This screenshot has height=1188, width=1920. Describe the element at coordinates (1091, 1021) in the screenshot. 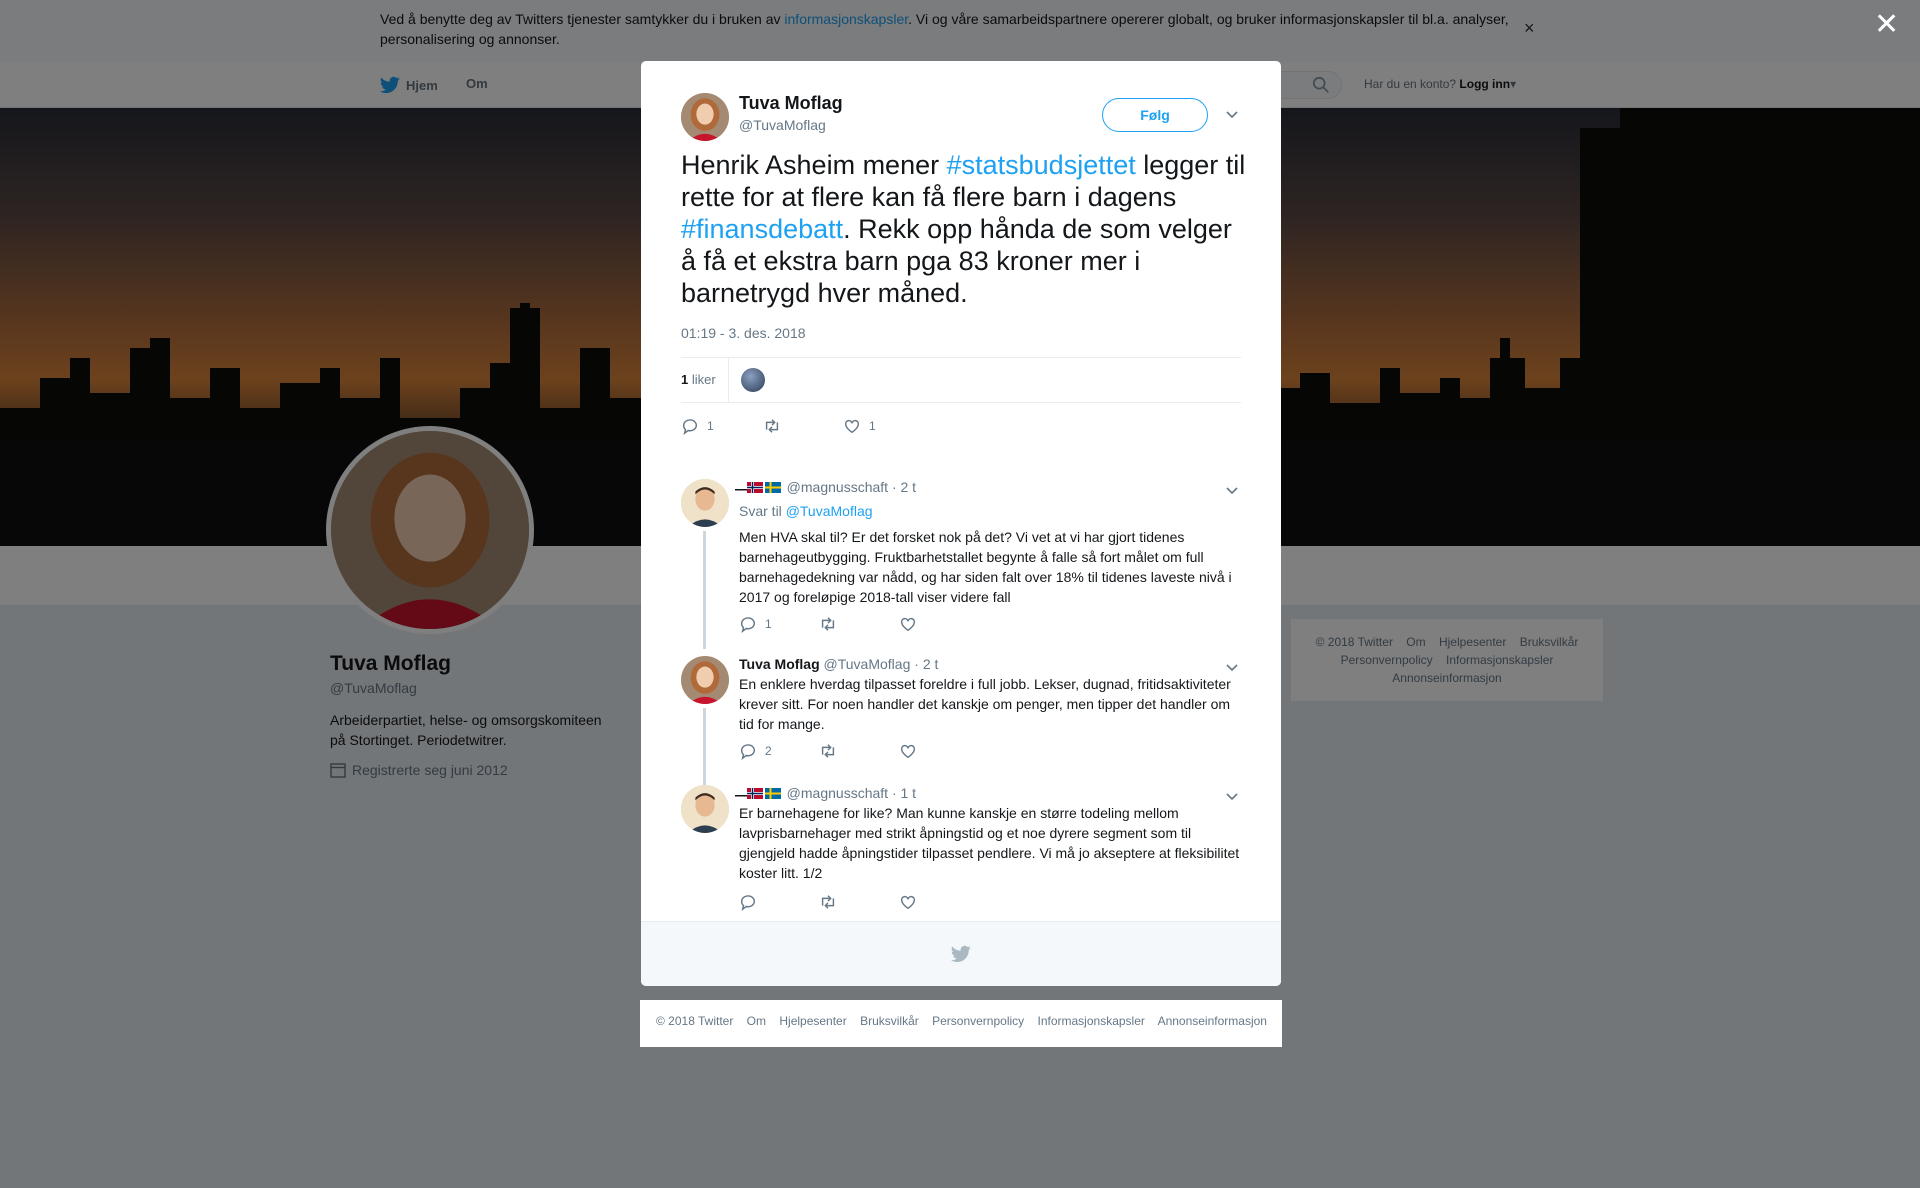

I see `footer-link-cookies: Informasjonskapsler` at that location.